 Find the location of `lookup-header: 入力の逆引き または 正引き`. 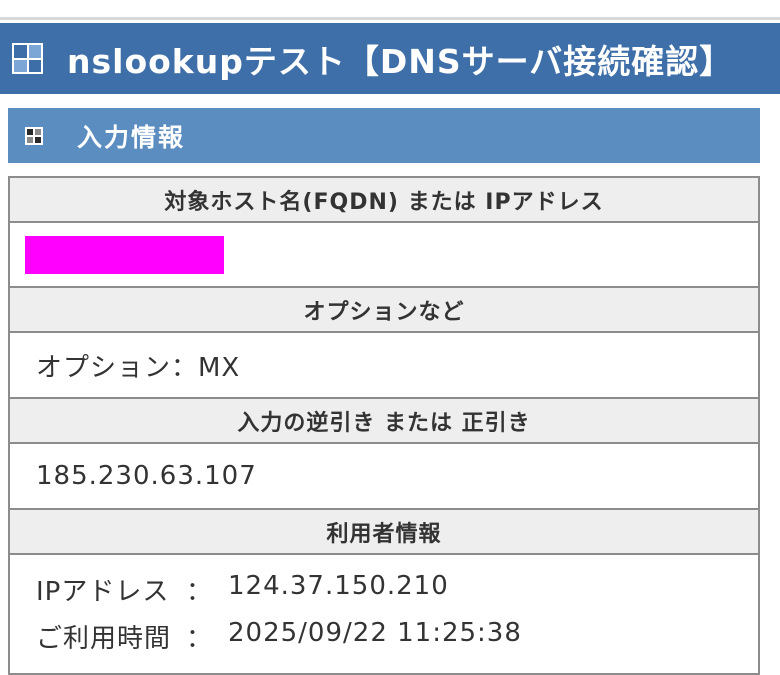

lookup-header: 入力の逆引き または 正引き is located at coordinates (384, 420).